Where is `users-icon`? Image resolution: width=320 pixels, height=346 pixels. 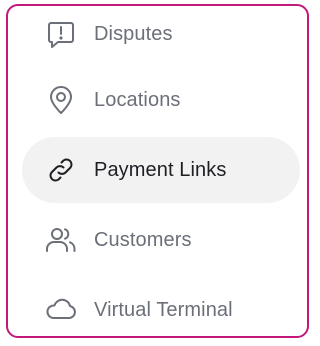 users-icon is located at coordinates (61, 240).